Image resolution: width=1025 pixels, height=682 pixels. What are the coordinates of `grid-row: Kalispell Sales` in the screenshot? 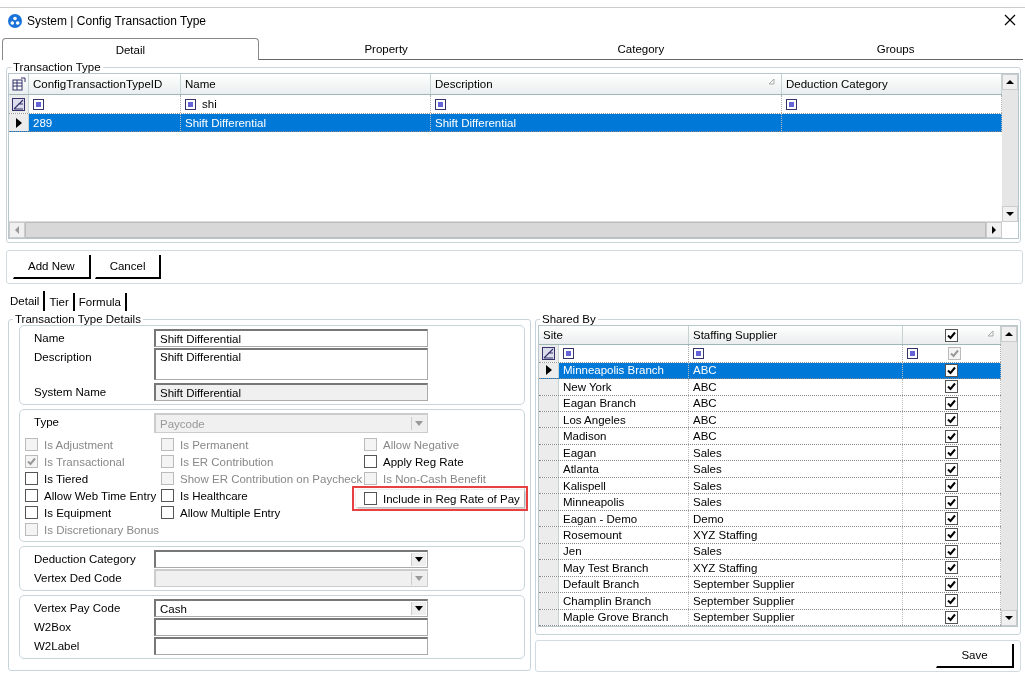 It's located at (770, 486).